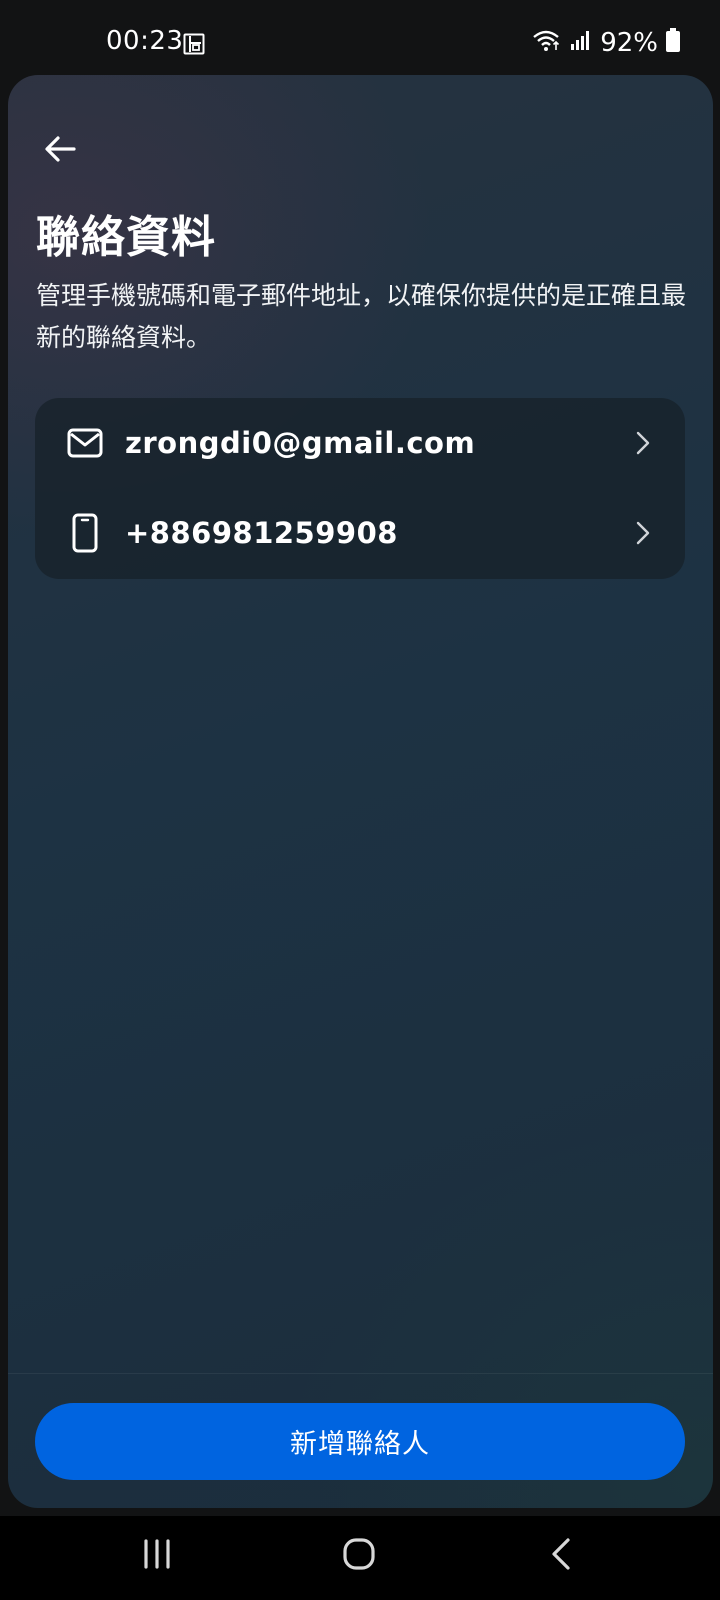 The image size is (720, 1600). I want to click on page-title: 聯絡資料, so click(126, 237).